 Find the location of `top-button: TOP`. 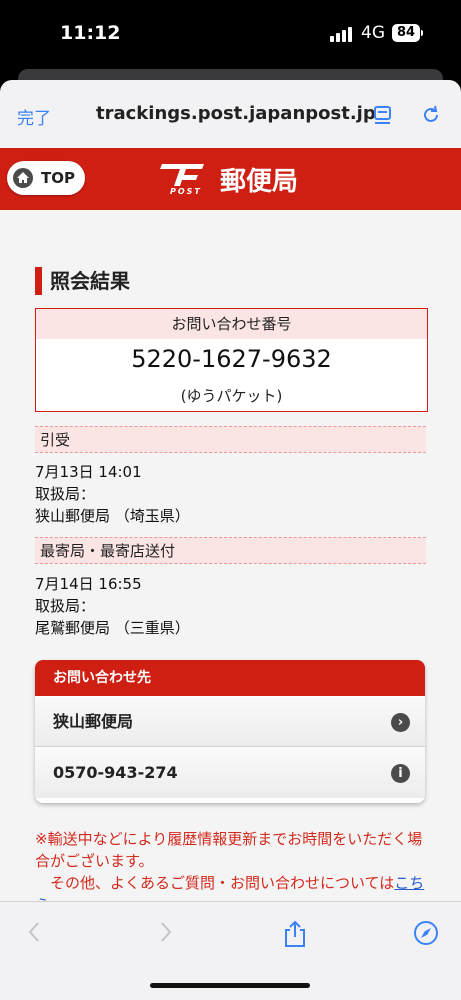

top-button: TOP is located at coordinates (46, 178).